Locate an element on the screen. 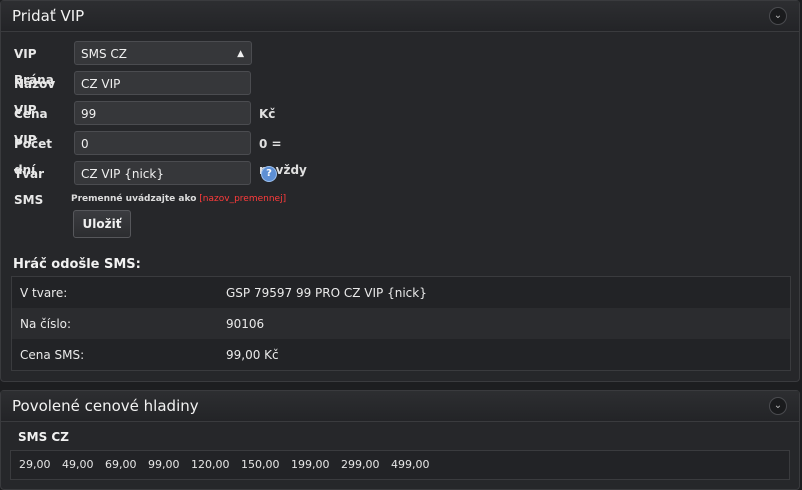 Image resolution: width=802 pixels, height=490 pixels. hint-variable: [nazov_premennej] is located at coordinates (243, 199).